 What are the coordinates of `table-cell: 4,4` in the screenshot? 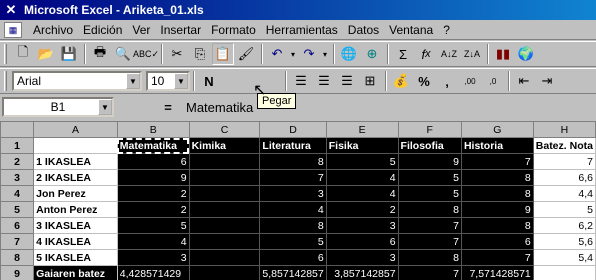 It's located at (564, 193).